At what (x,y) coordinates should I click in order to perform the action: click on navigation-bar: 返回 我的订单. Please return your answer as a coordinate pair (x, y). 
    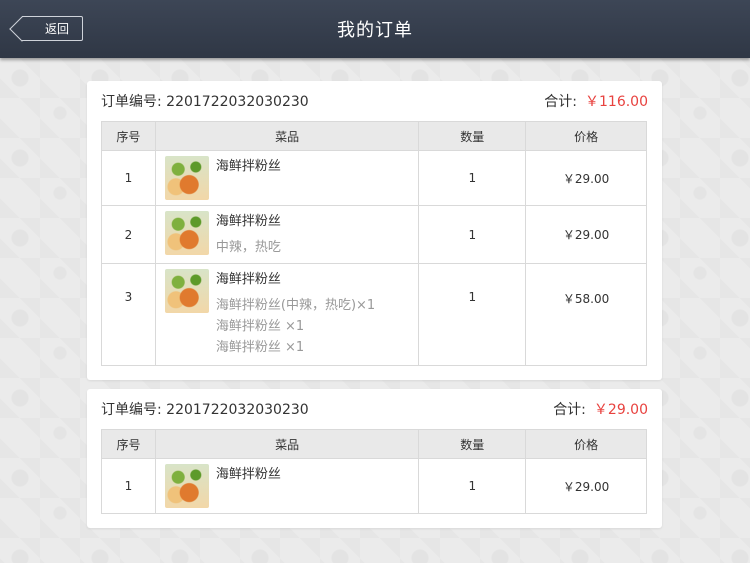
    Looking at the image, I should click on (375, 29).